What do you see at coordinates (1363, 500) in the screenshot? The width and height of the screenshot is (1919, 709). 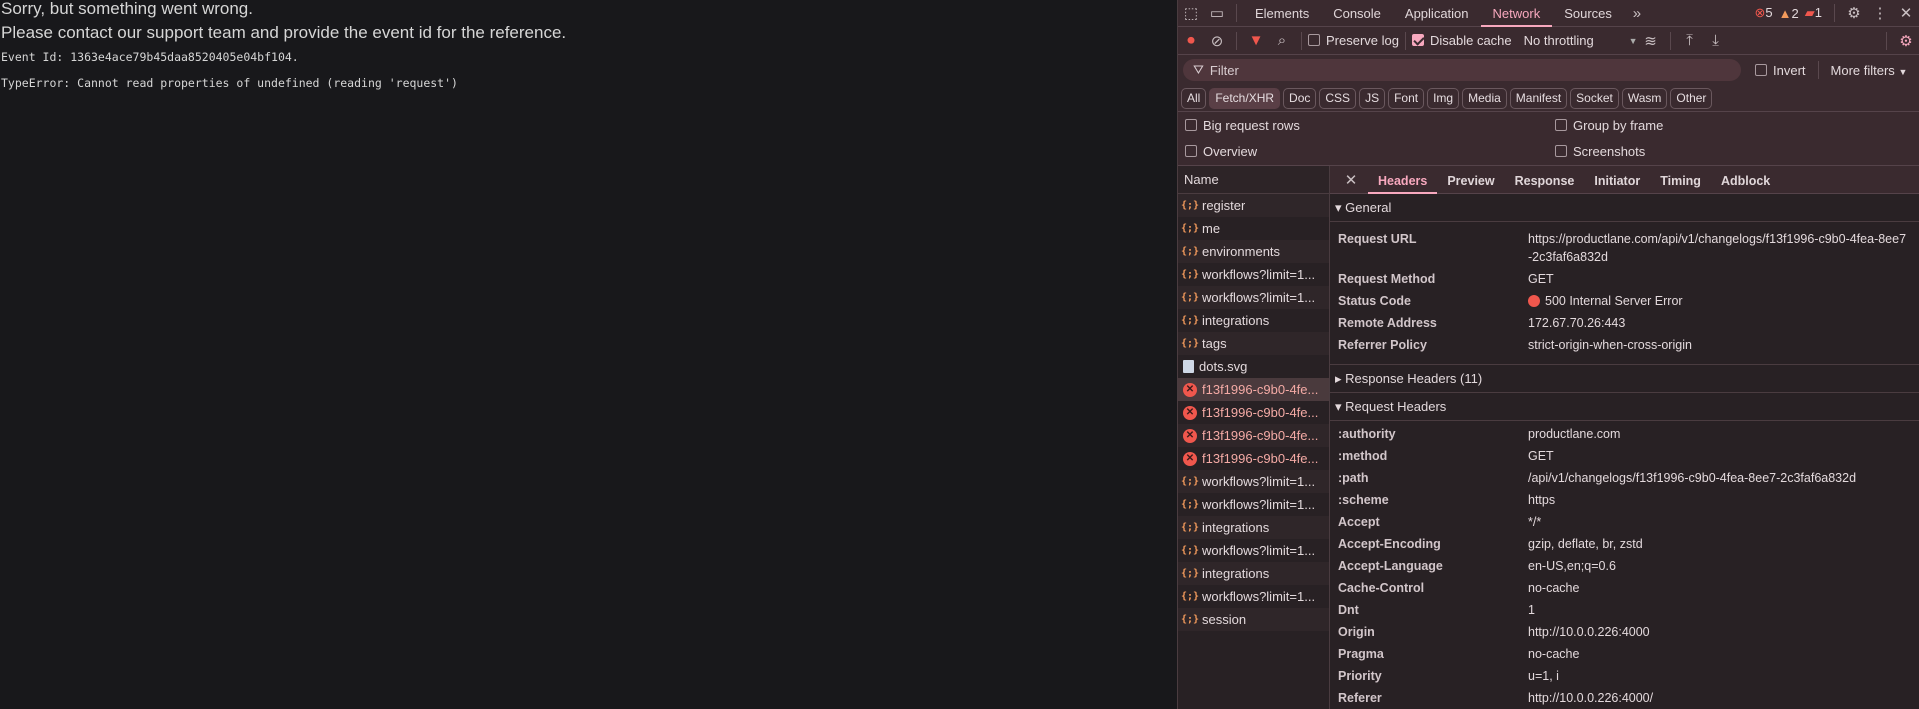 I see `header-name: :scheme` at bounding box center [1363, 500].